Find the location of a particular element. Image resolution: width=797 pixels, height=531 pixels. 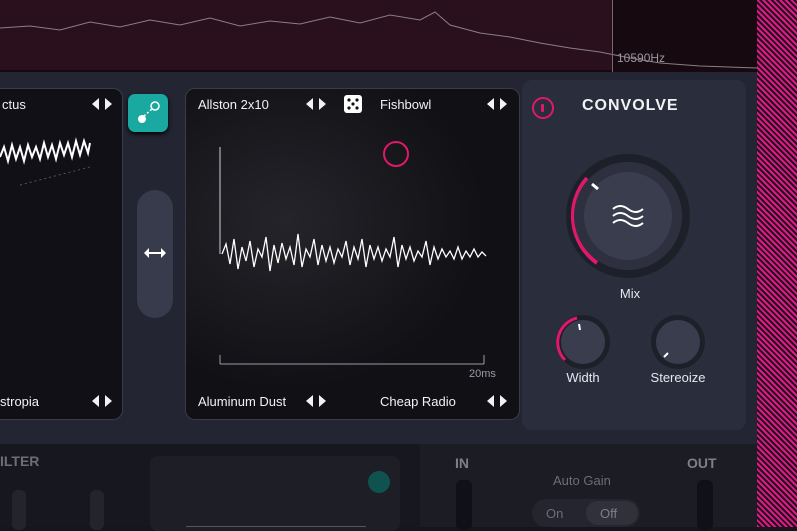

auto-gain-off-option: Off is located at coordinates (612, 513).